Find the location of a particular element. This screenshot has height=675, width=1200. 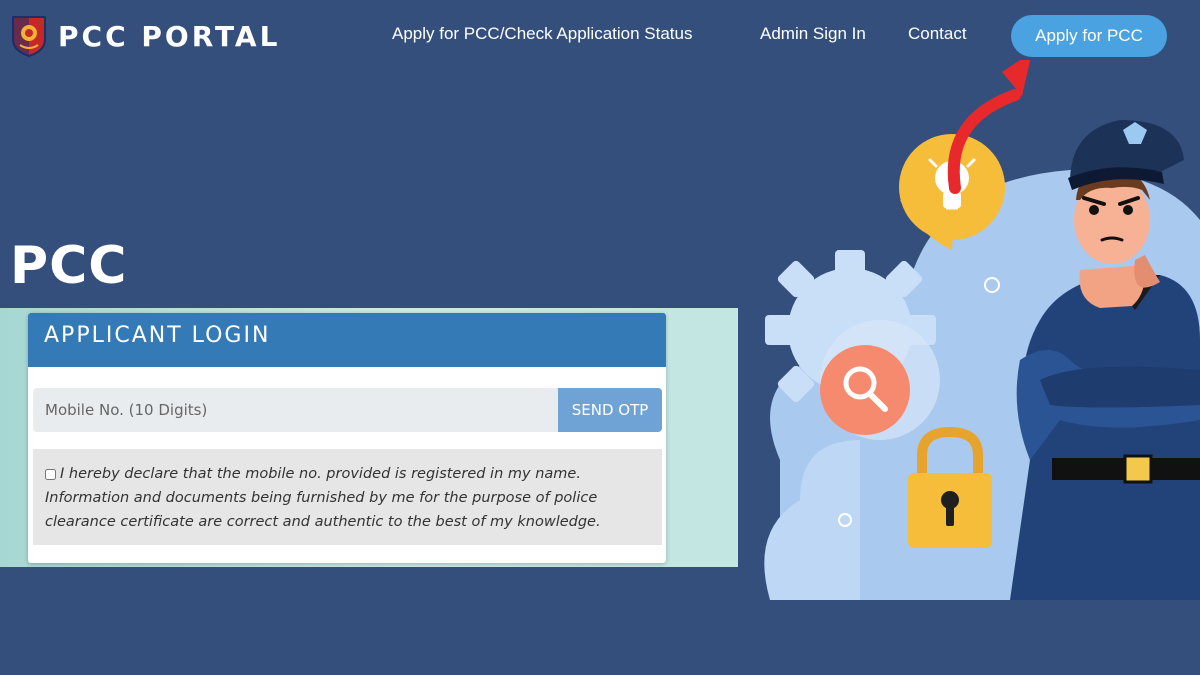

send-otp-button: SEND OTP is located at coordinates (610, 410).